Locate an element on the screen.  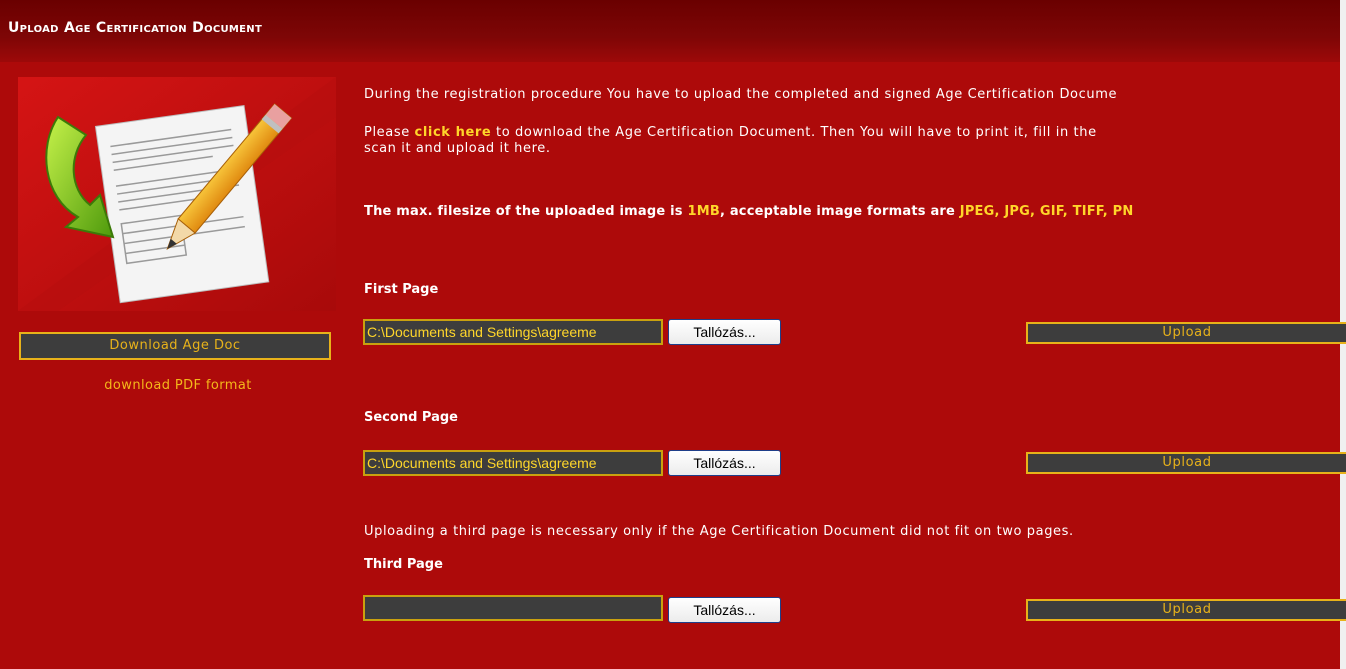
document-pencil-arrow-icon is located at coordinates (177, 194).